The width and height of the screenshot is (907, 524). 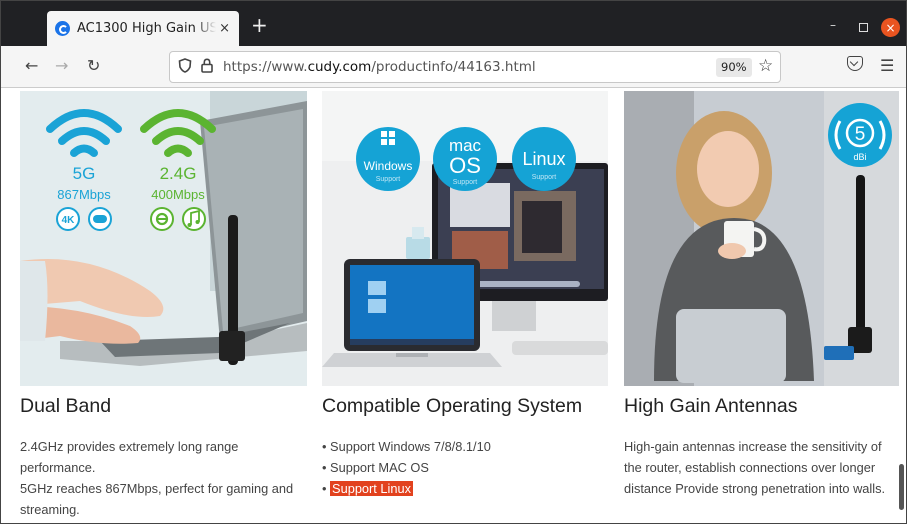 What do you see at coordinates (734, 67) in the screenshot?
I see `zoom-level-button: 90%` at bounding box center [734, 67].